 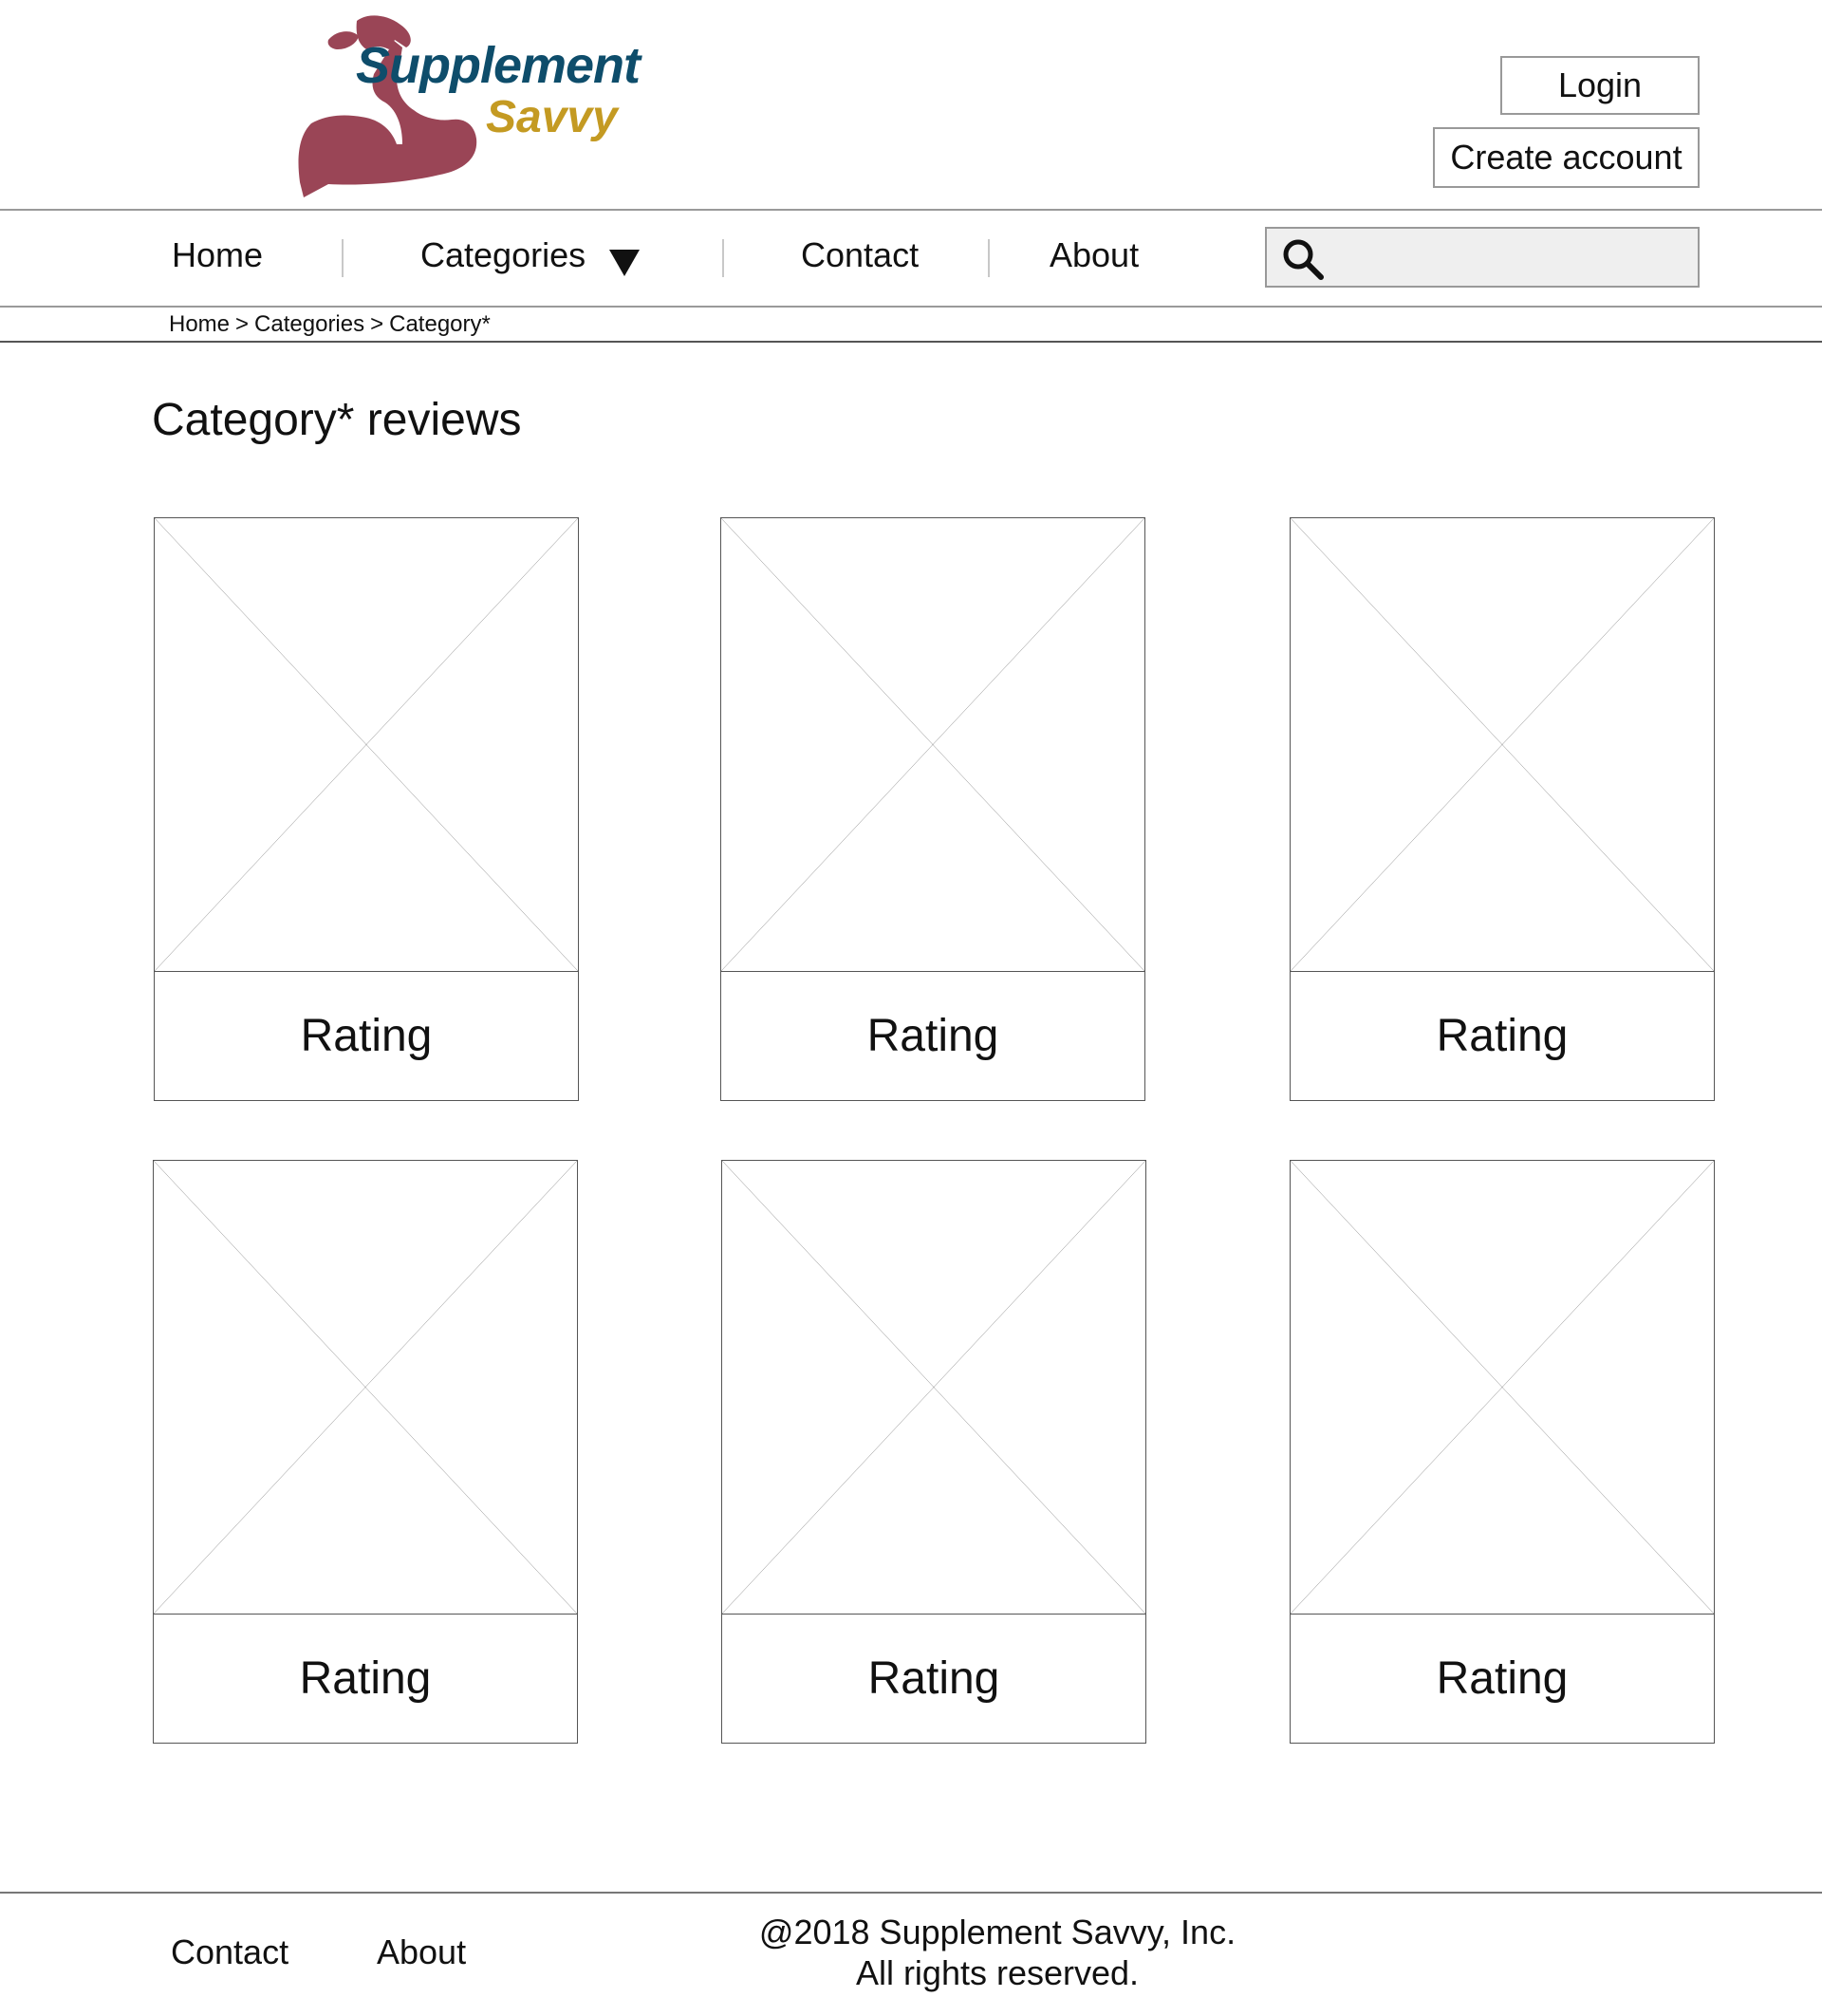 What do you see at coordinates (421, 1952) in the screenshot?
I see `footer-about-link: About` at bounding box center [421, 1952].